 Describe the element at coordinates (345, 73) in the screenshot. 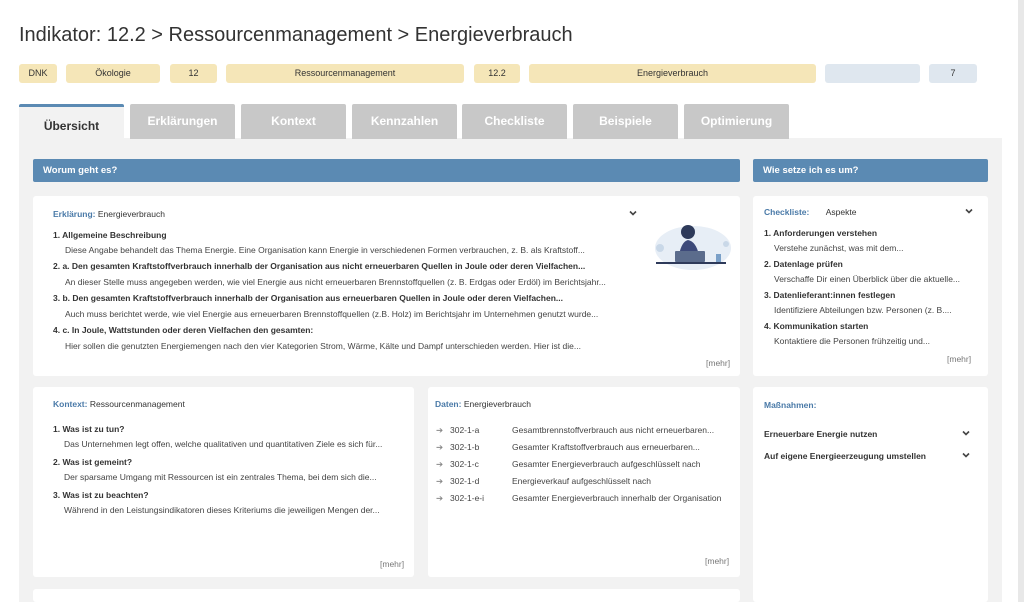

I see `tag-ressourcenmanagement: Ressourcenmanagement` at that location.